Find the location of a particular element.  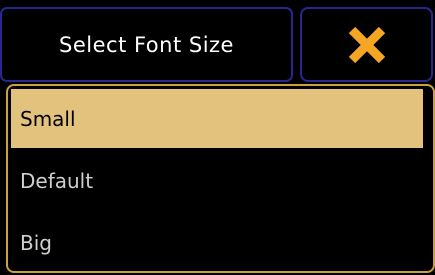

option-label: Default is located at coordinates (57, 180).